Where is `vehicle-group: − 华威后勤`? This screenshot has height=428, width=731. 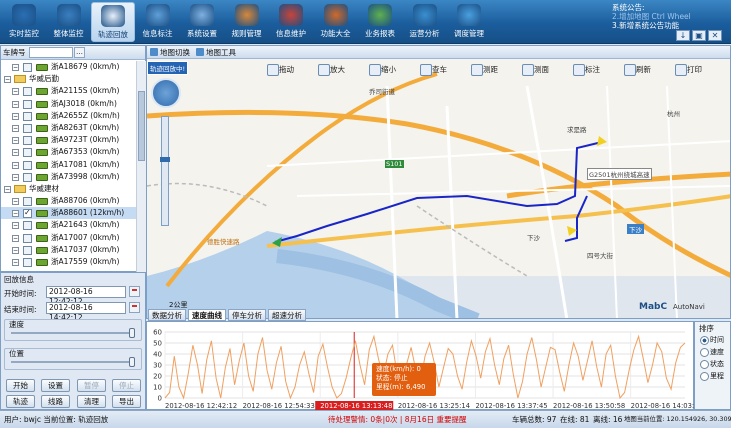
vehicle-group: − 华威后勤 is located at coordinates (68, 79).